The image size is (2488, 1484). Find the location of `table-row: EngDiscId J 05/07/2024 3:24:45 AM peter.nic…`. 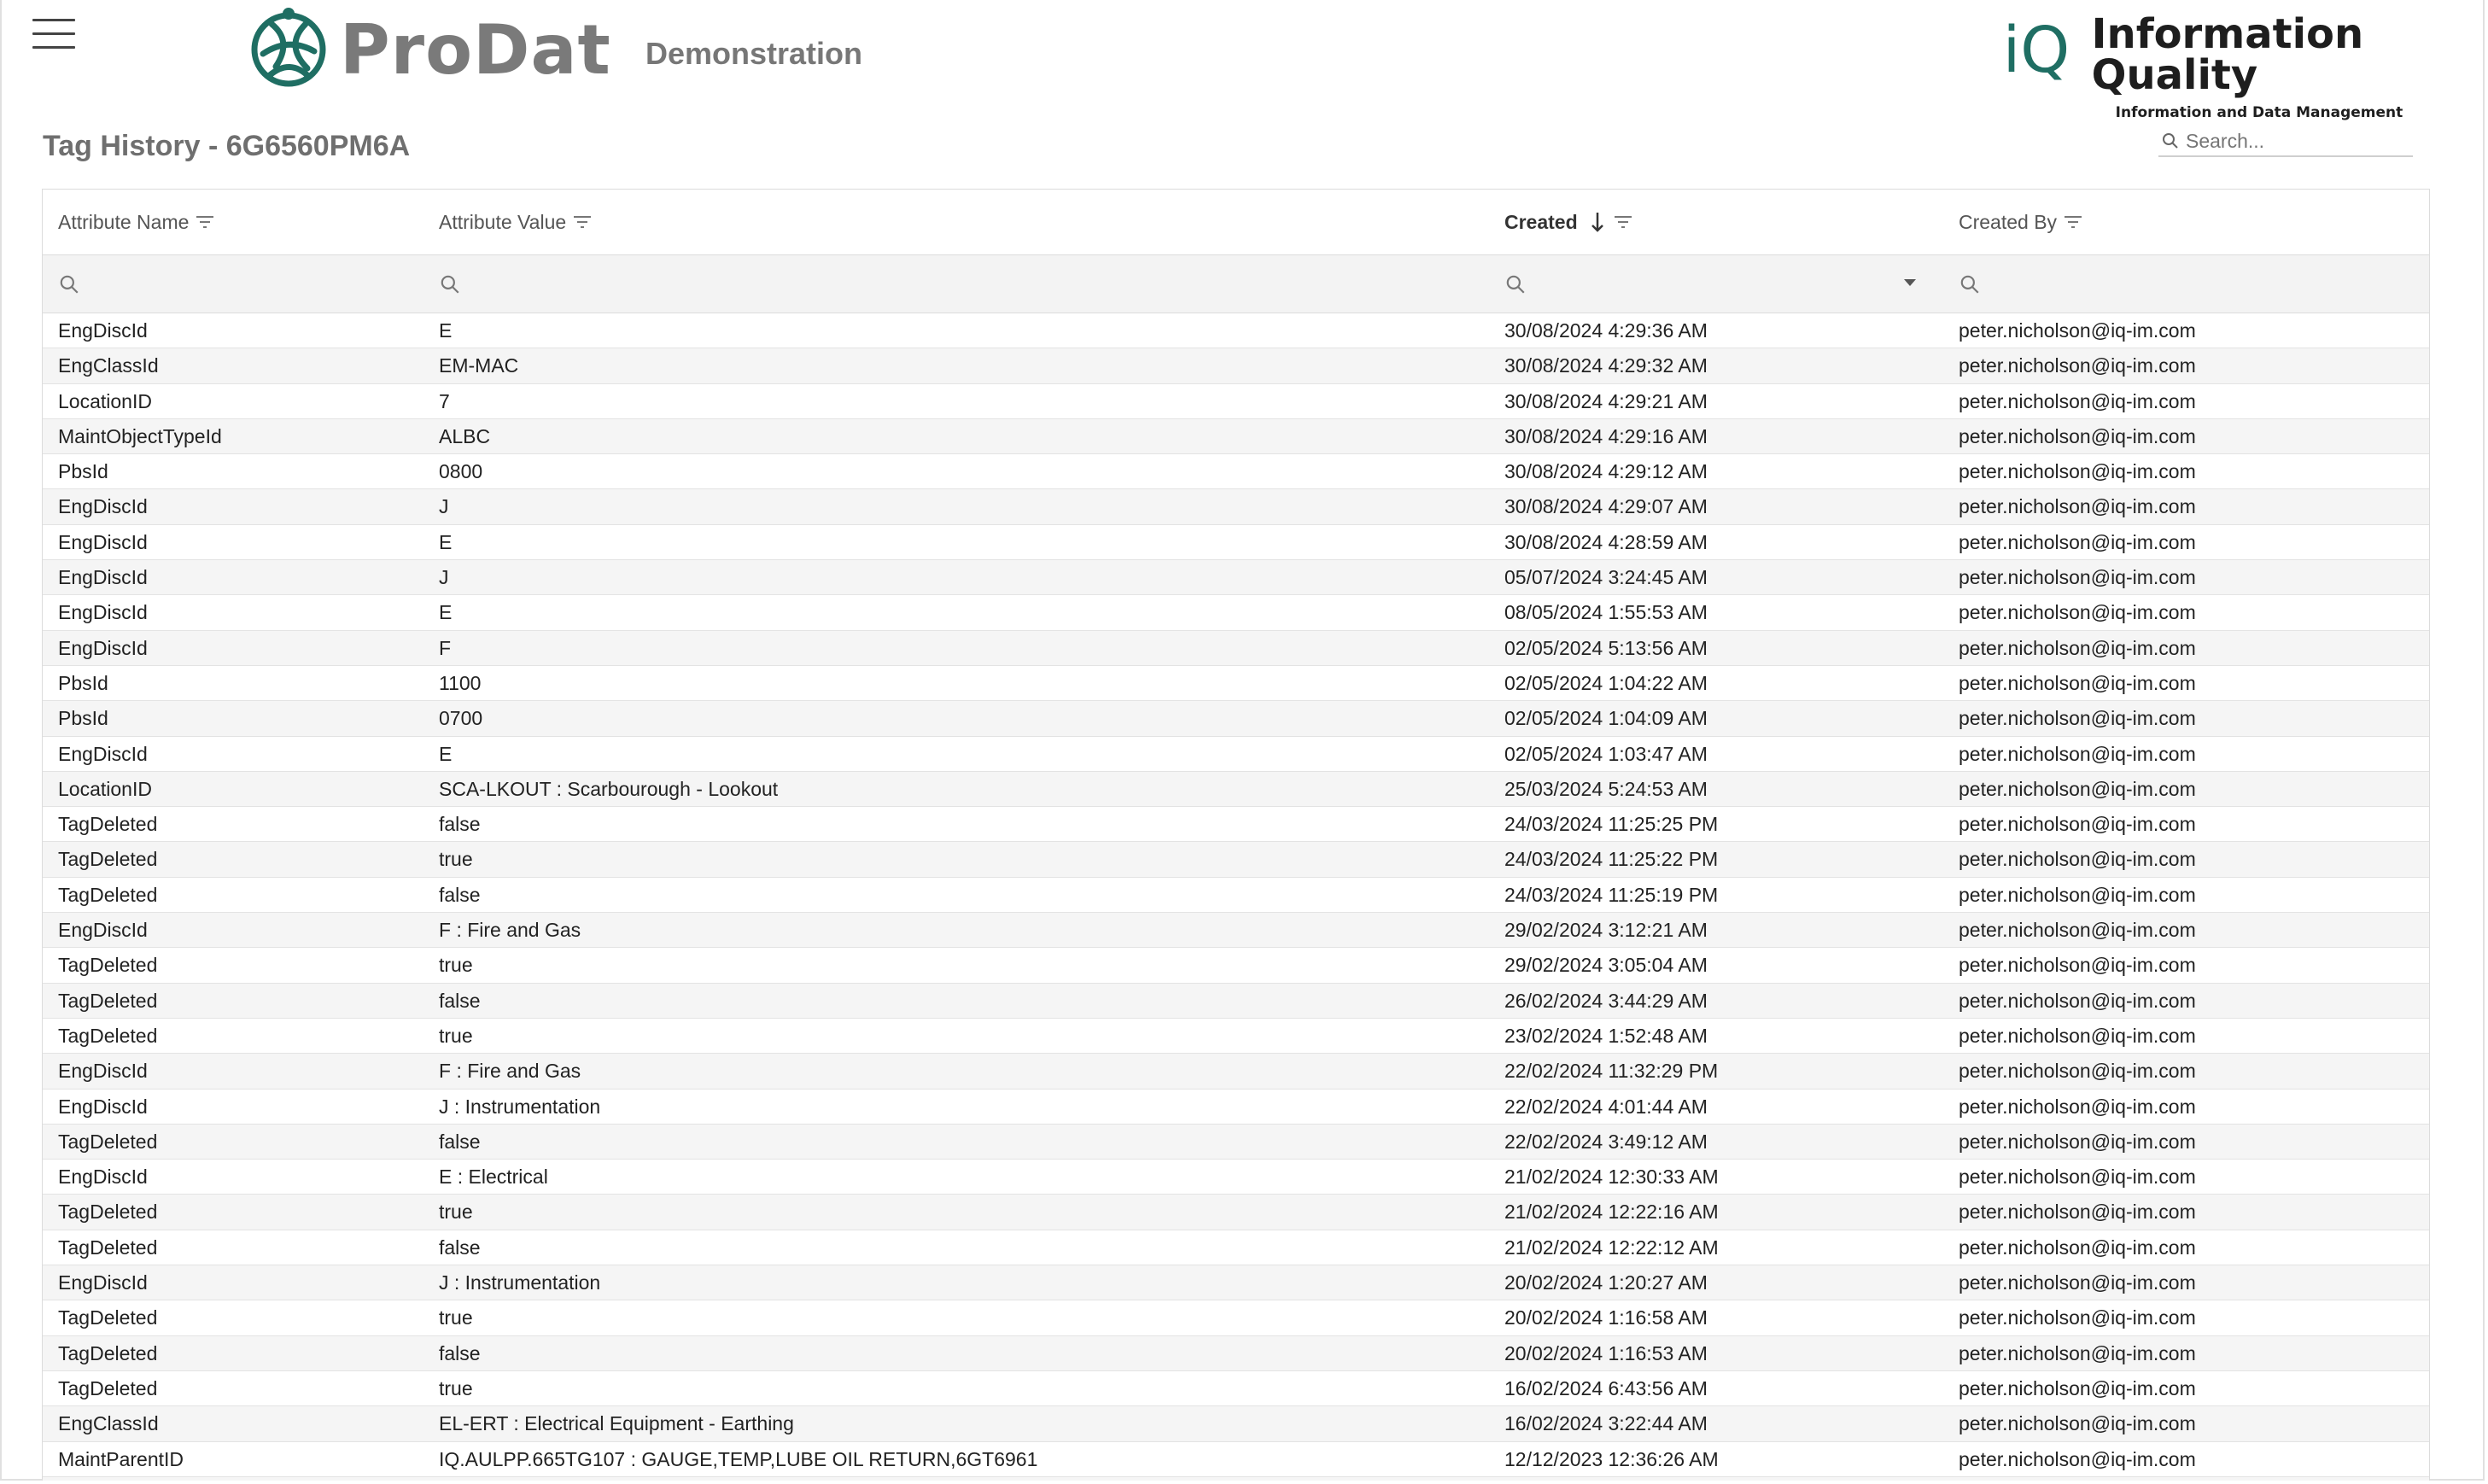

table-row: EngDiscId J 05/07/2024 3:24:45 AM peter.nic… is located at coordinates (1236, 578).